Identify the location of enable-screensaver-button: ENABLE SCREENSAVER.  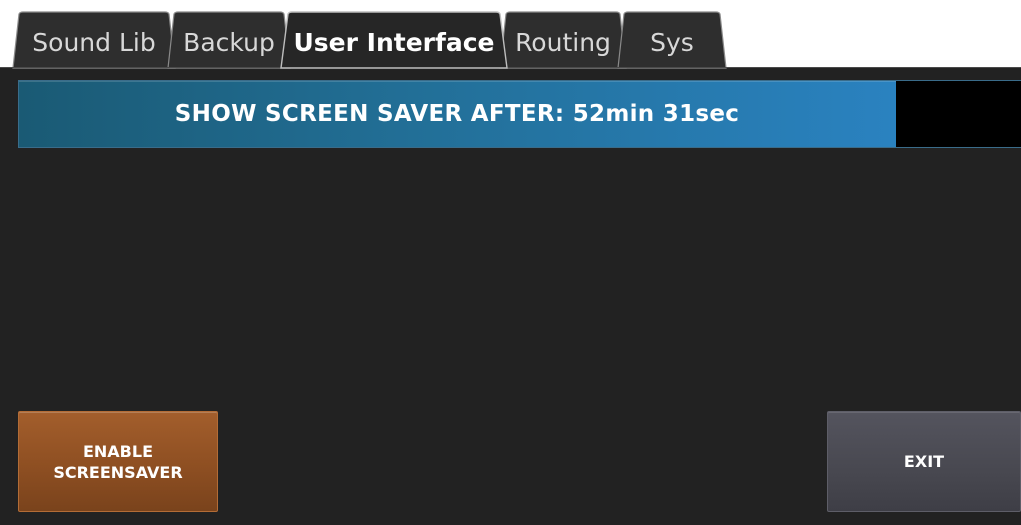
(118, 461).